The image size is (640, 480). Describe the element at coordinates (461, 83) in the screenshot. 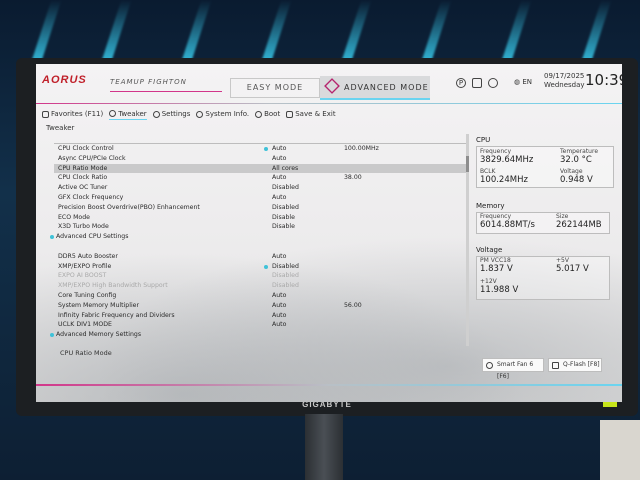

I see `help-icon: P` at that location.